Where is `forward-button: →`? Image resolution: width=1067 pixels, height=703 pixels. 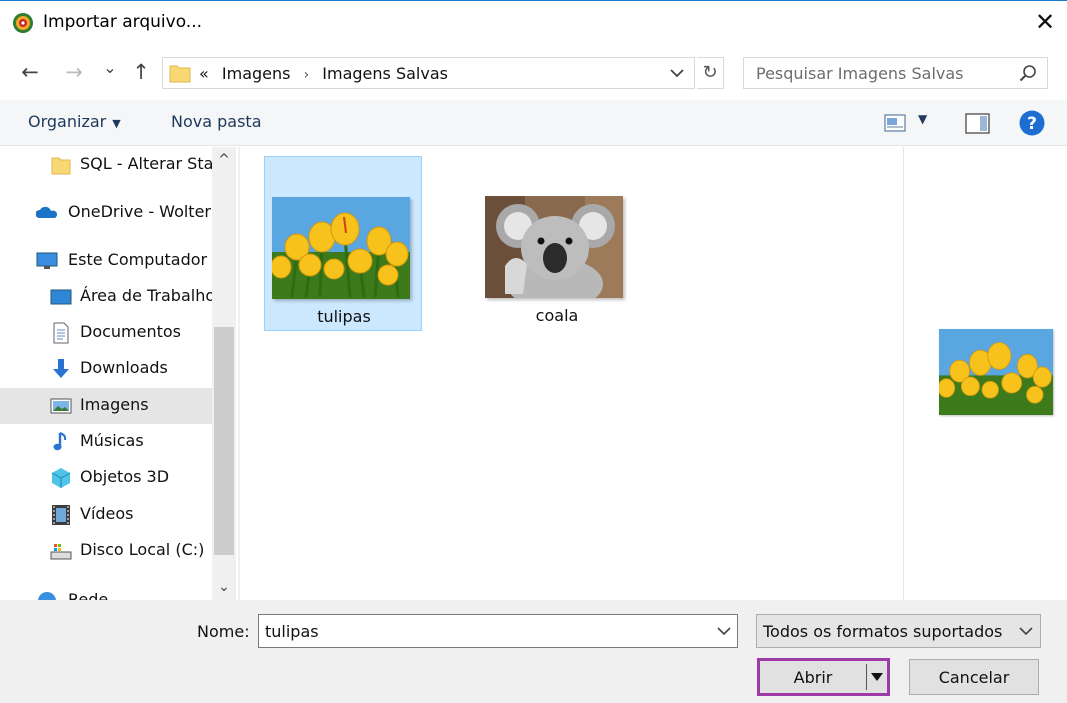
forward-button: → is located at coordinates (74, 72).